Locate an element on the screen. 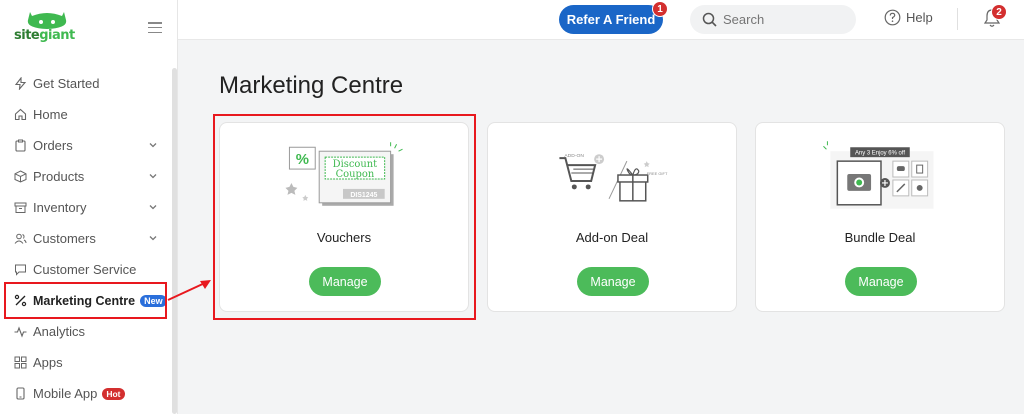  sidebar-item-label: Home is located at coordinates (50, 114).